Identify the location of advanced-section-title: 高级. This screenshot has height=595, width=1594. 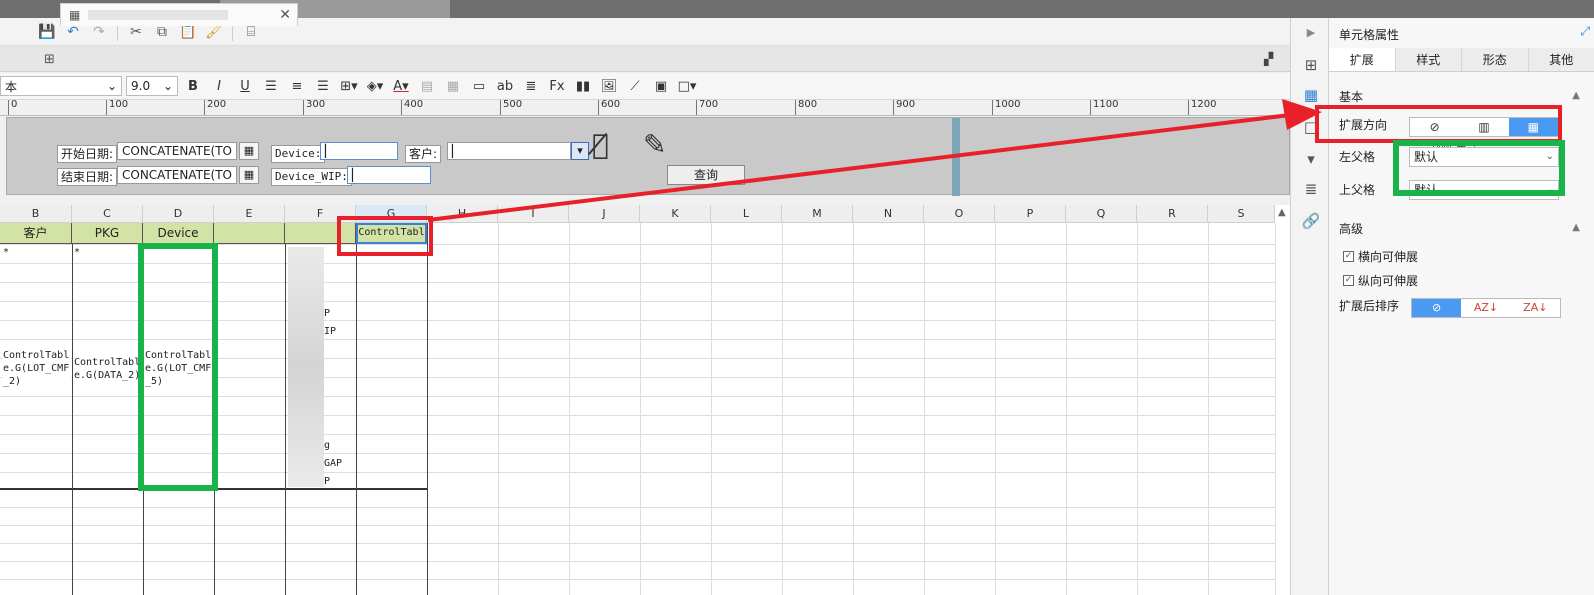
(1351, 228).